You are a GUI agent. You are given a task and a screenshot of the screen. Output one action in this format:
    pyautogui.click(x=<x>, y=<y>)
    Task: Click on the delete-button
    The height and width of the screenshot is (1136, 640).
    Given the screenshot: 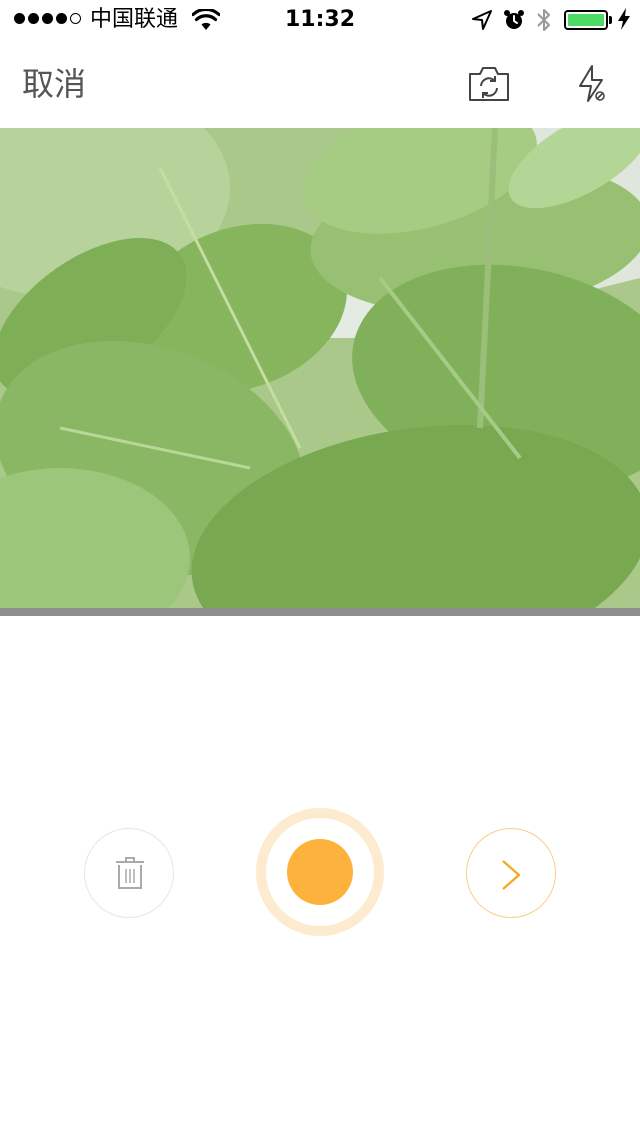 What is the action you would take?
    pyautogui.click(x=129, y=873)
    